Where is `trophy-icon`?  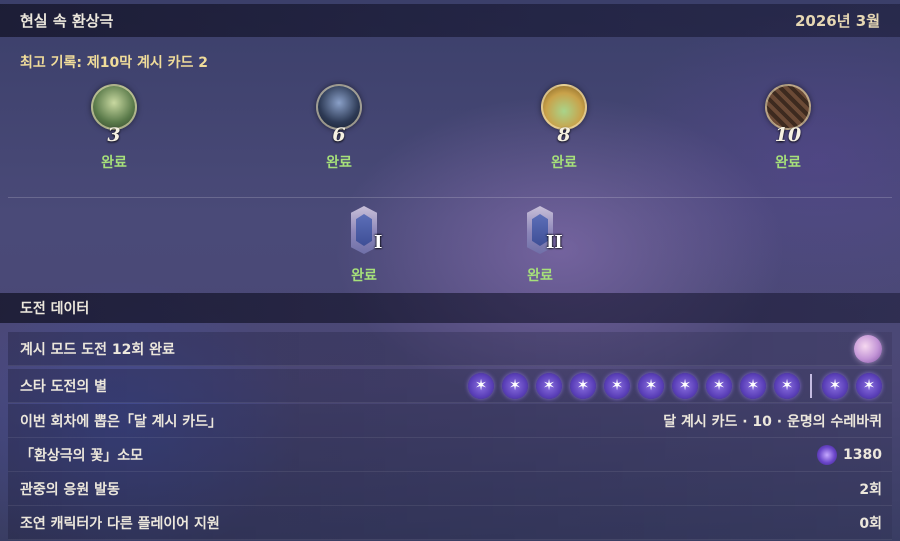
trophy-icon is located at coordinates (868, 348).